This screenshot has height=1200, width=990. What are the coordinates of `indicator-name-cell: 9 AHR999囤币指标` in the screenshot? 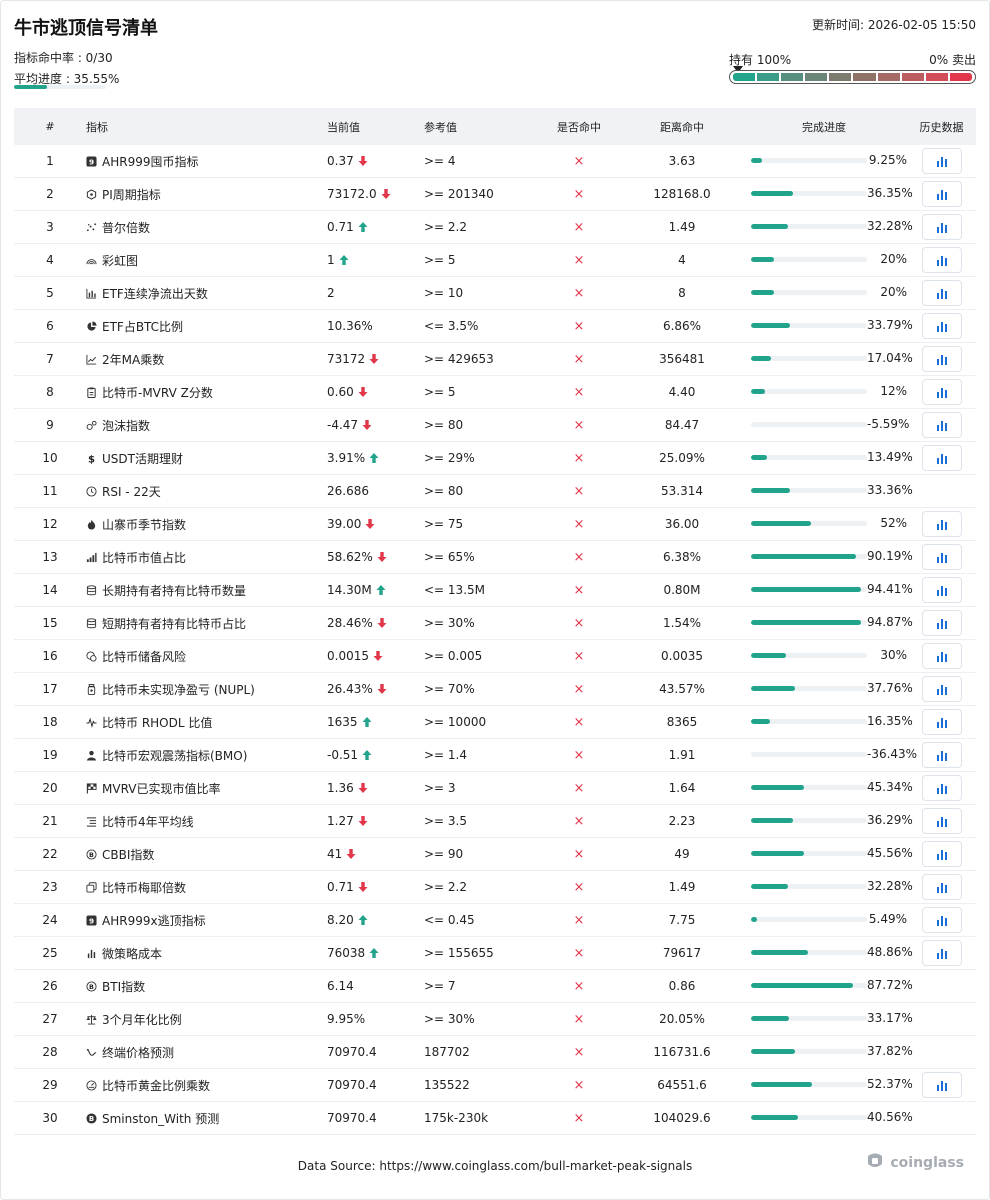 It's located at (206, 161).